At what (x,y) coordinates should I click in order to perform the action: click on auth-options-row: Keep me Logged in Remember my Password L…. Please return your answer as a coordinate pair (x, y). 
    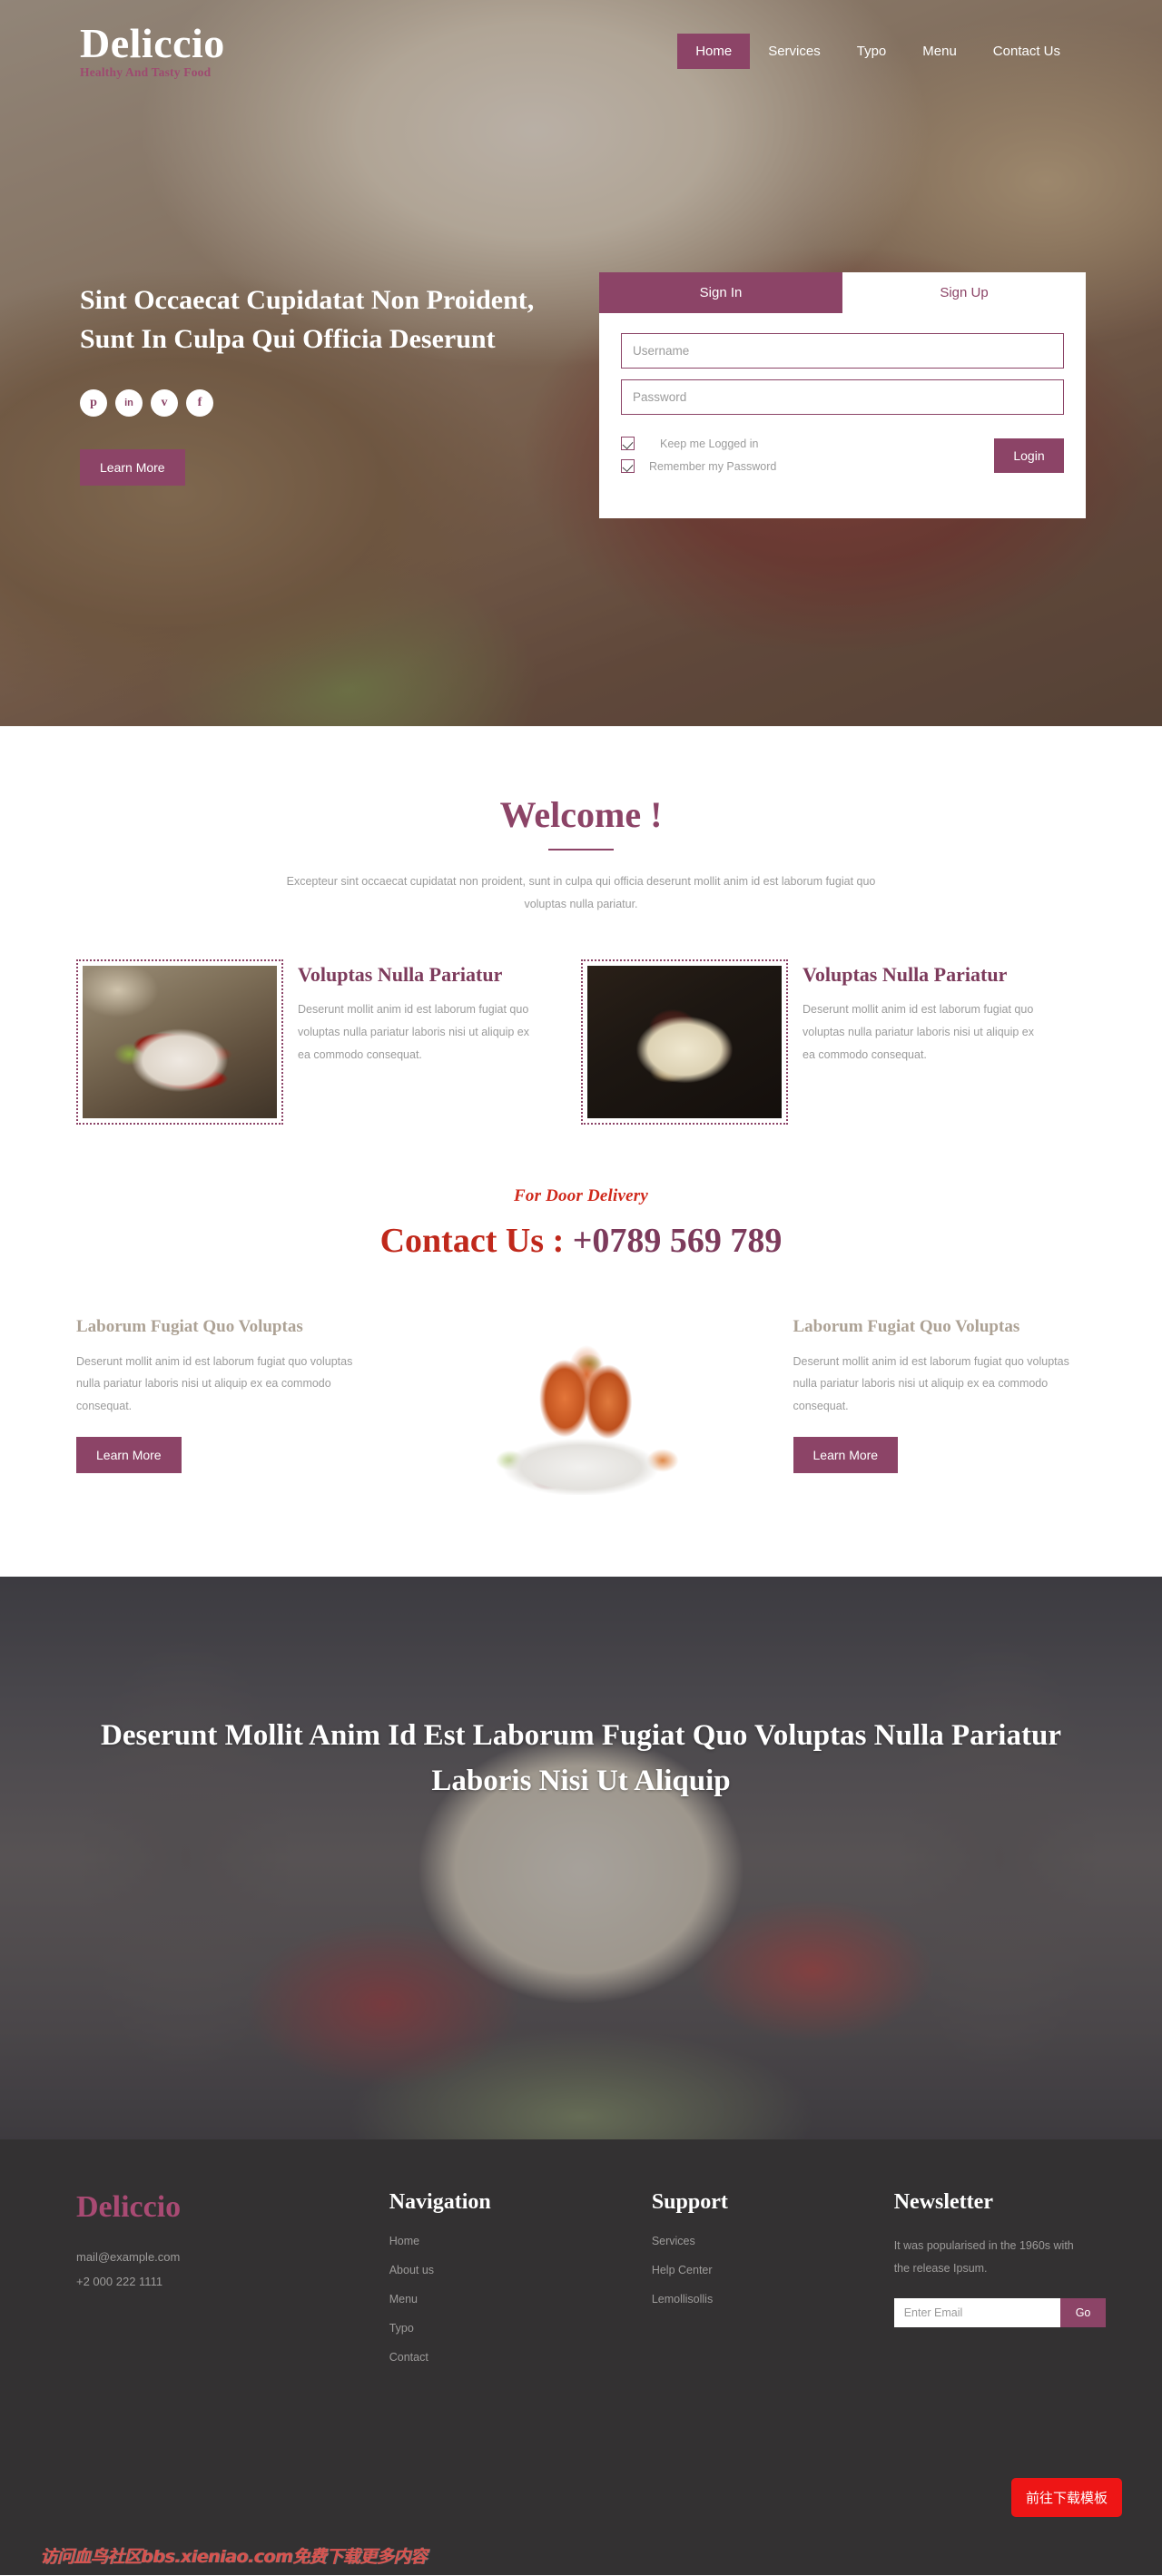
    Looking at the image, I should click on (842, 459).